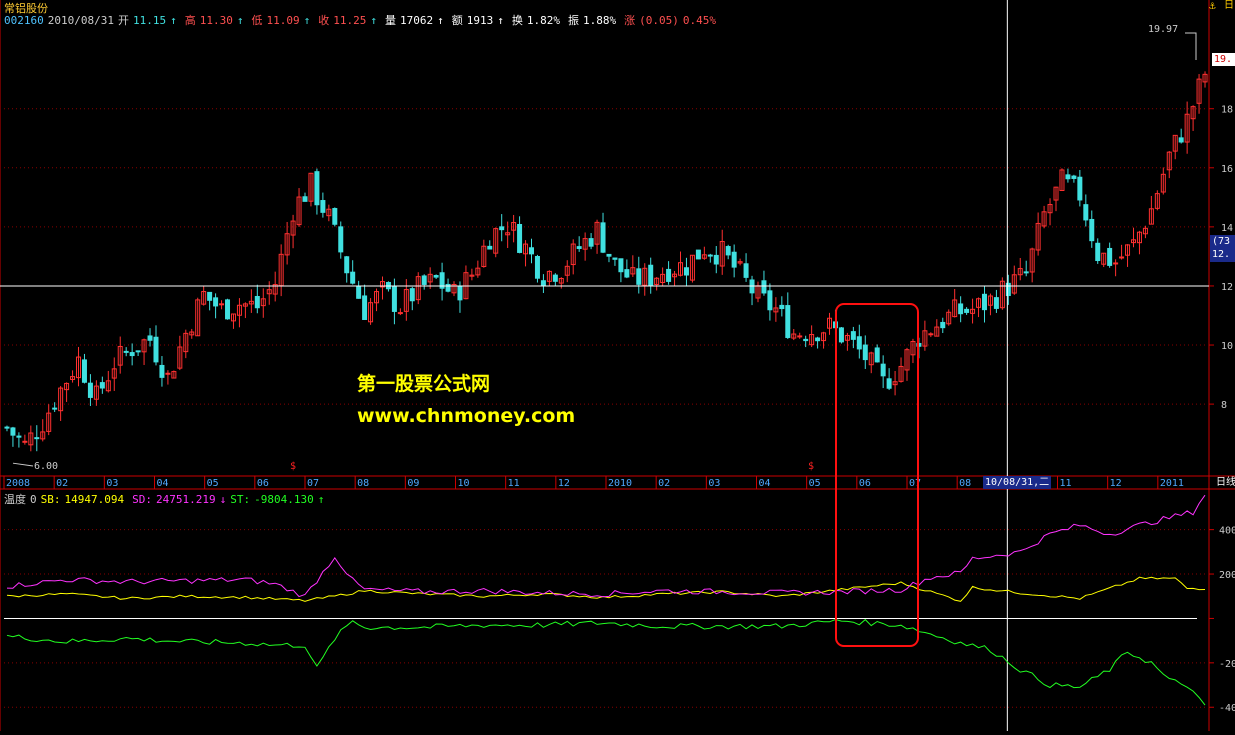 The image size is (1235, 735). What do you see at coordinates (1215, 6) in the screenshot?
I see `anchor-icon: ⚓` at bounding box center [1215, 6].